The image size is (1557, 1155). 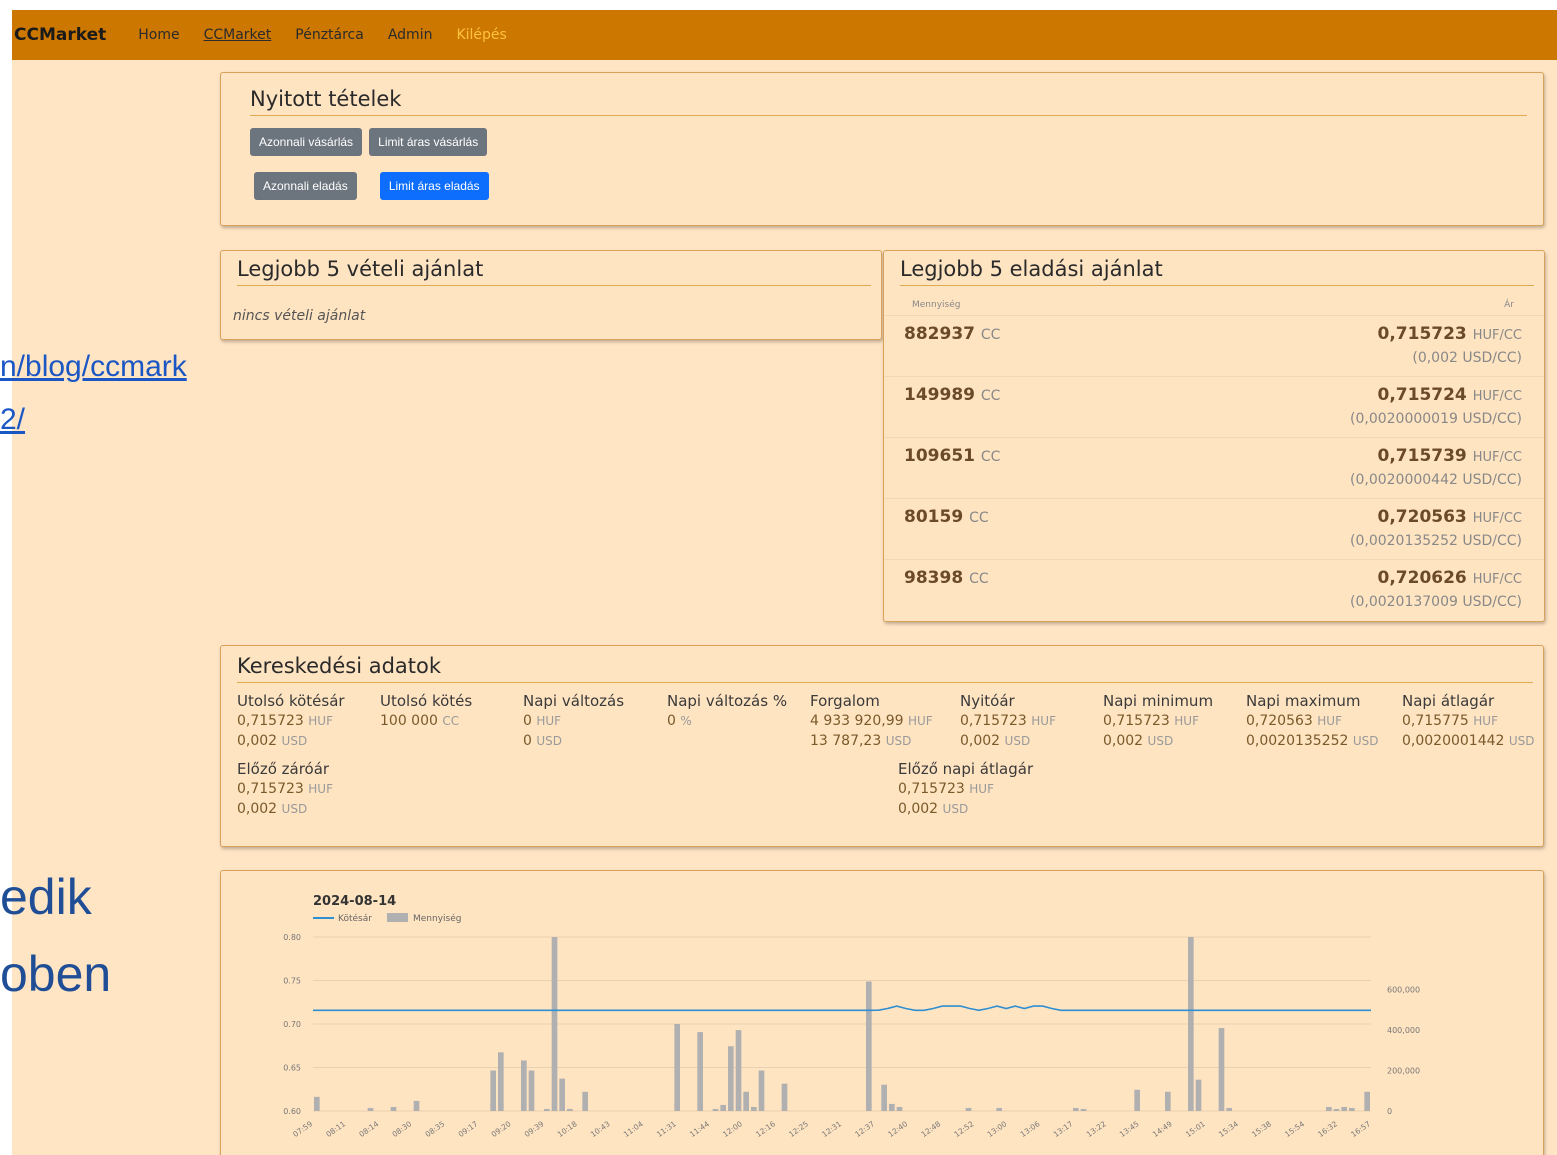 I want to click on x-tick: 08:14, so click(x=368, y=1129).